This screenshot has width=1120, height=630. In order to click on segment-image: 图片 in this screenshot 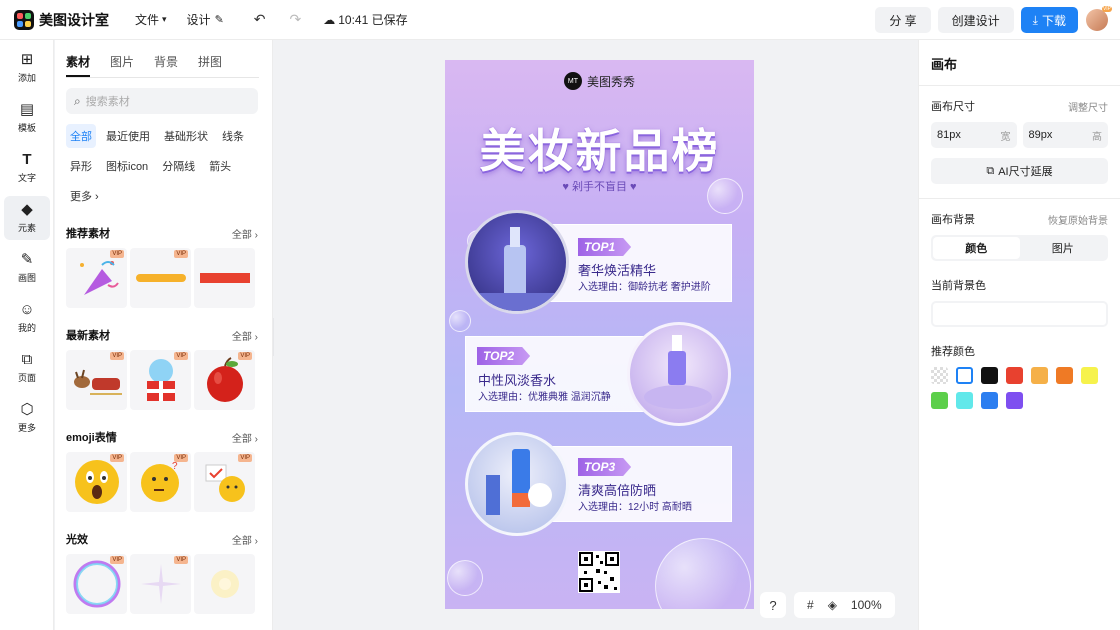, I will do `click(1063, 248)`.